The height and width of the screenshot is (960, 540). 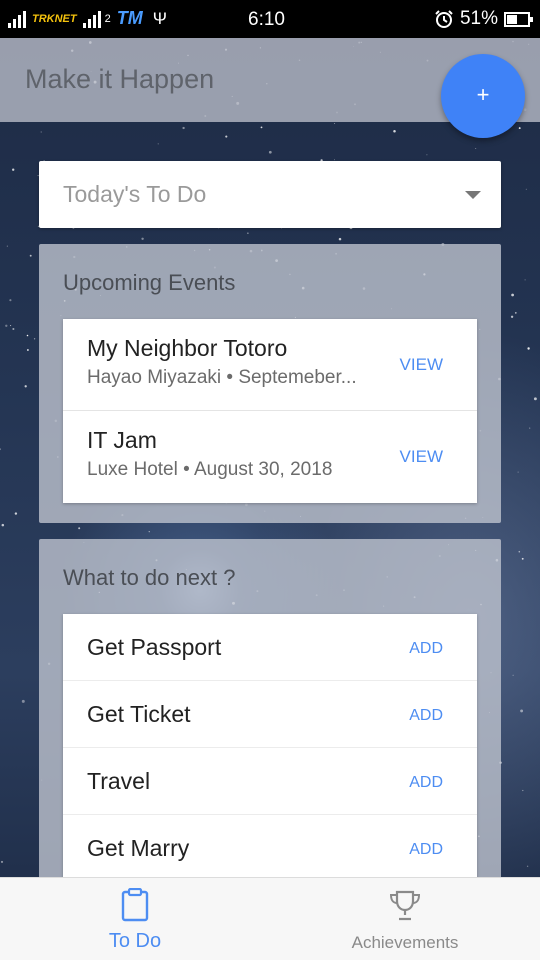 What do you see at coordinates (154, 647) in the screenshot?
I see `task-label: Get Passport` at bounding box center [154, 647].